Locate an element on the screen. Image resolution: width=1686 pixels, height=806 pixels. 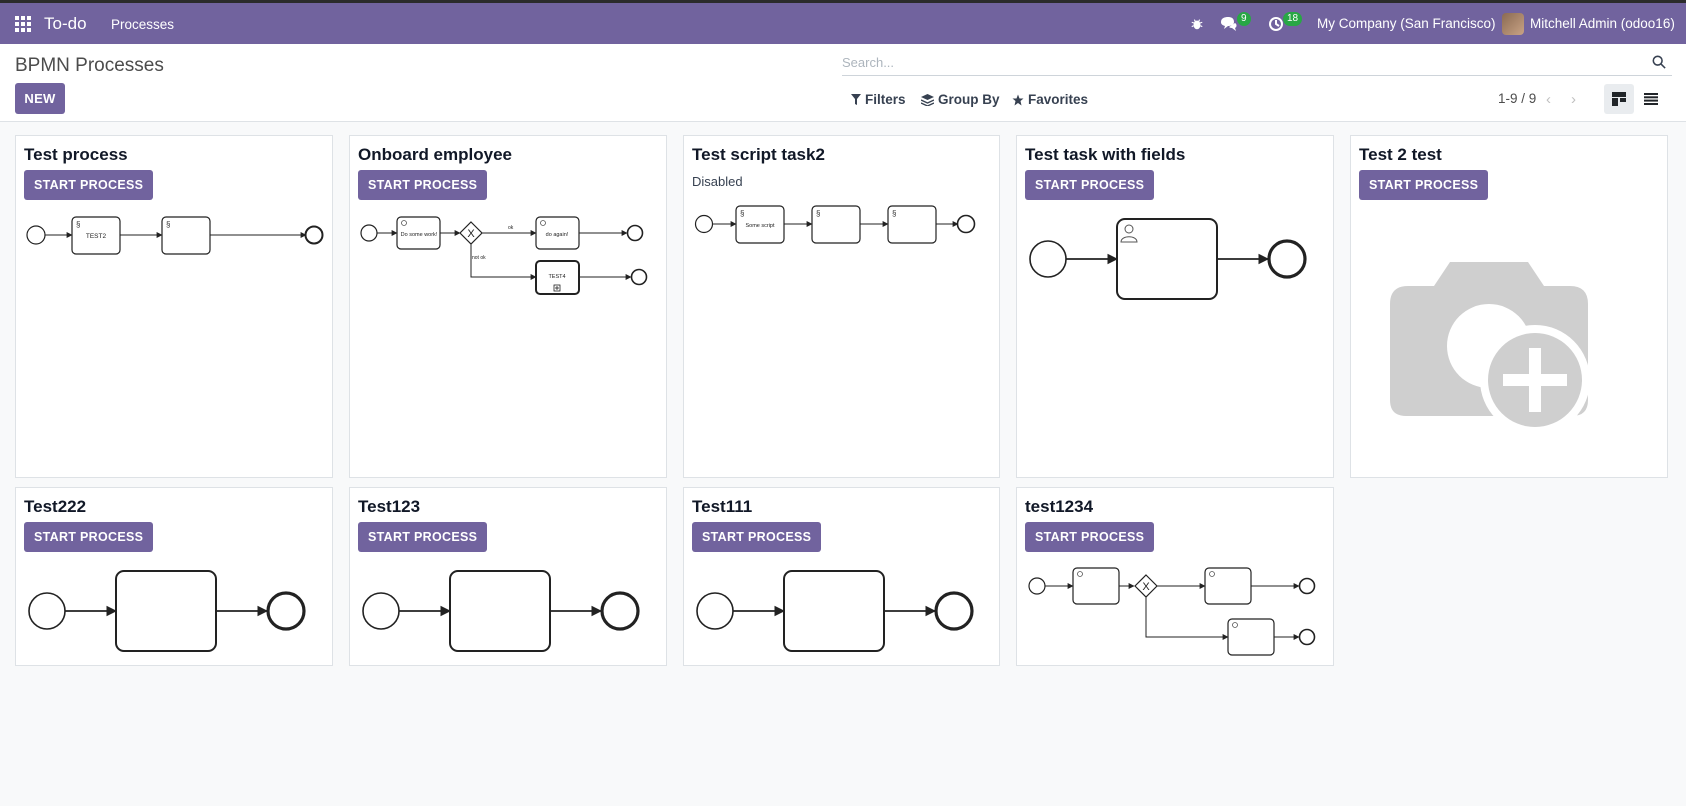
card-title: Test111 is located at coordinates (722, 506).